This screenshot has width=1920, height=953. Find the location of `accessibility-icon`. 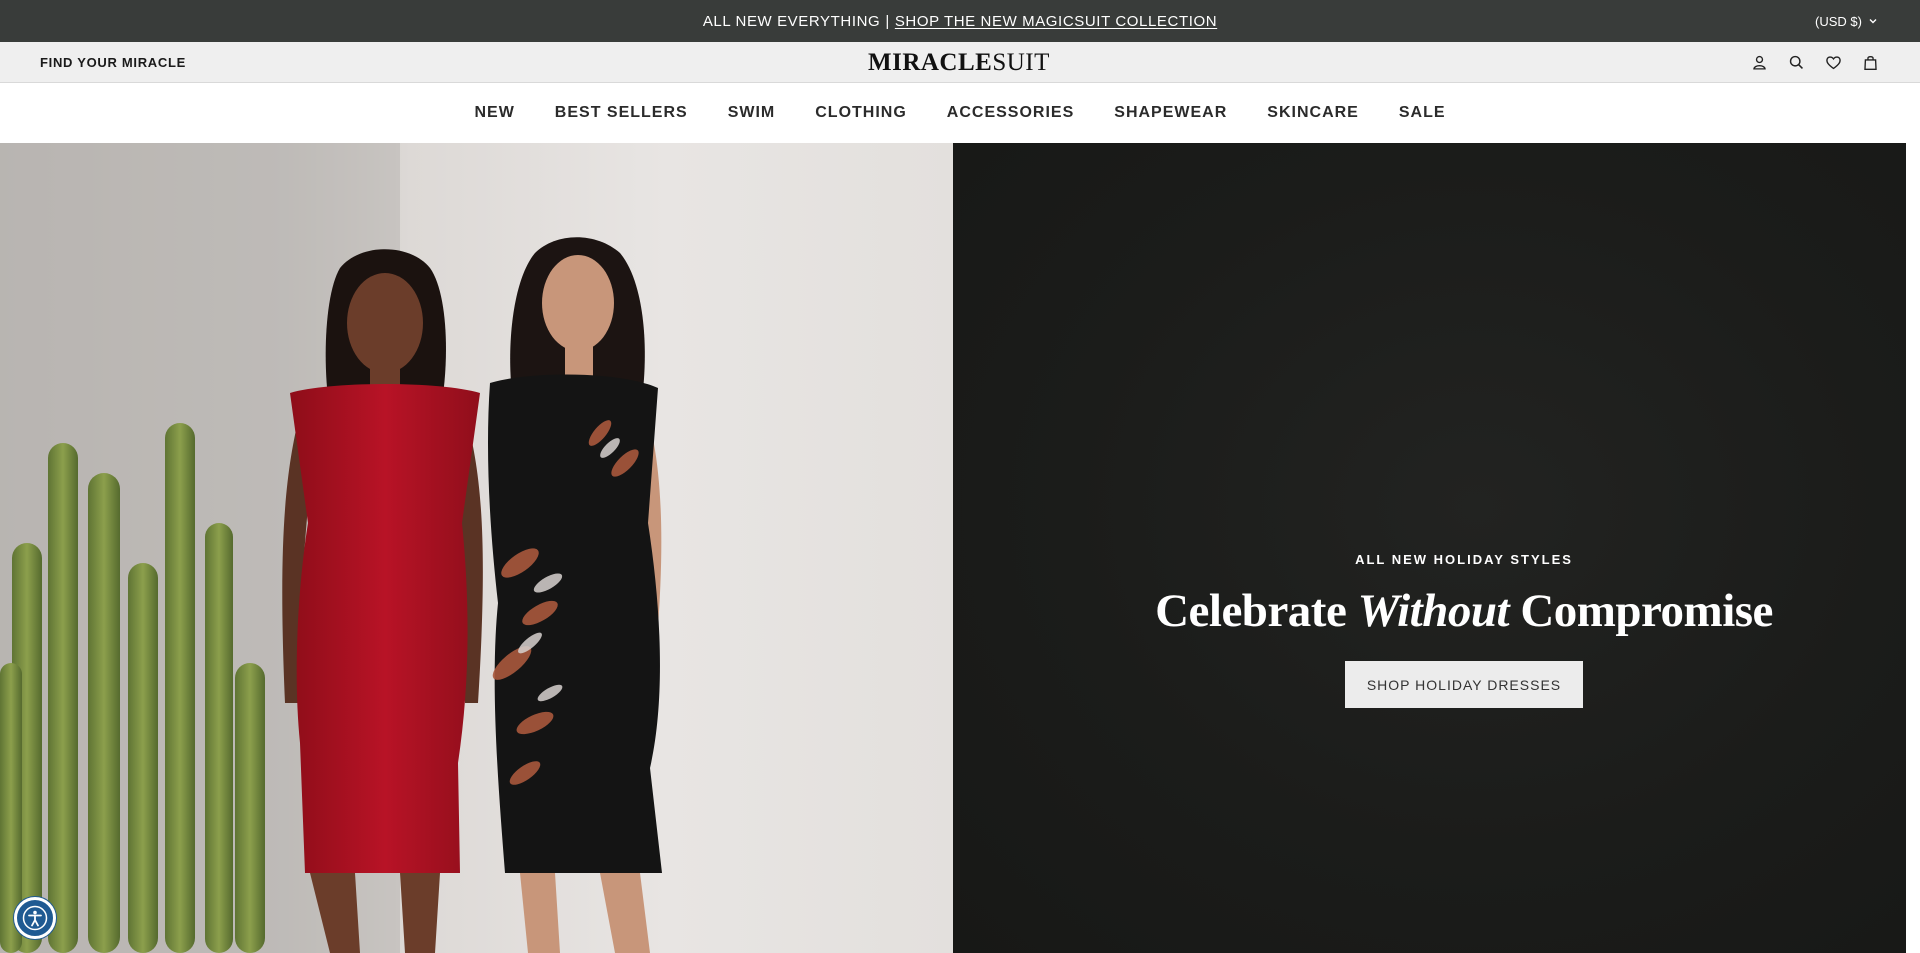

accessibility-icon is located at coordinates (35, 918).